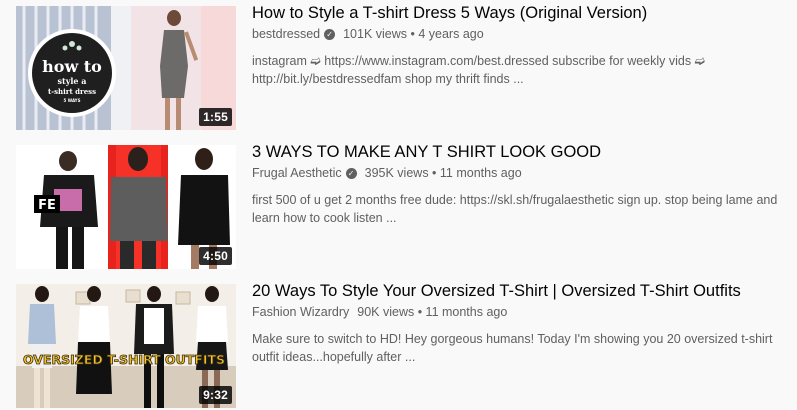  I want to click on video-thumbnail: how to style a t-shirt dress 5 WAYS 1:55, so click(126, 68).